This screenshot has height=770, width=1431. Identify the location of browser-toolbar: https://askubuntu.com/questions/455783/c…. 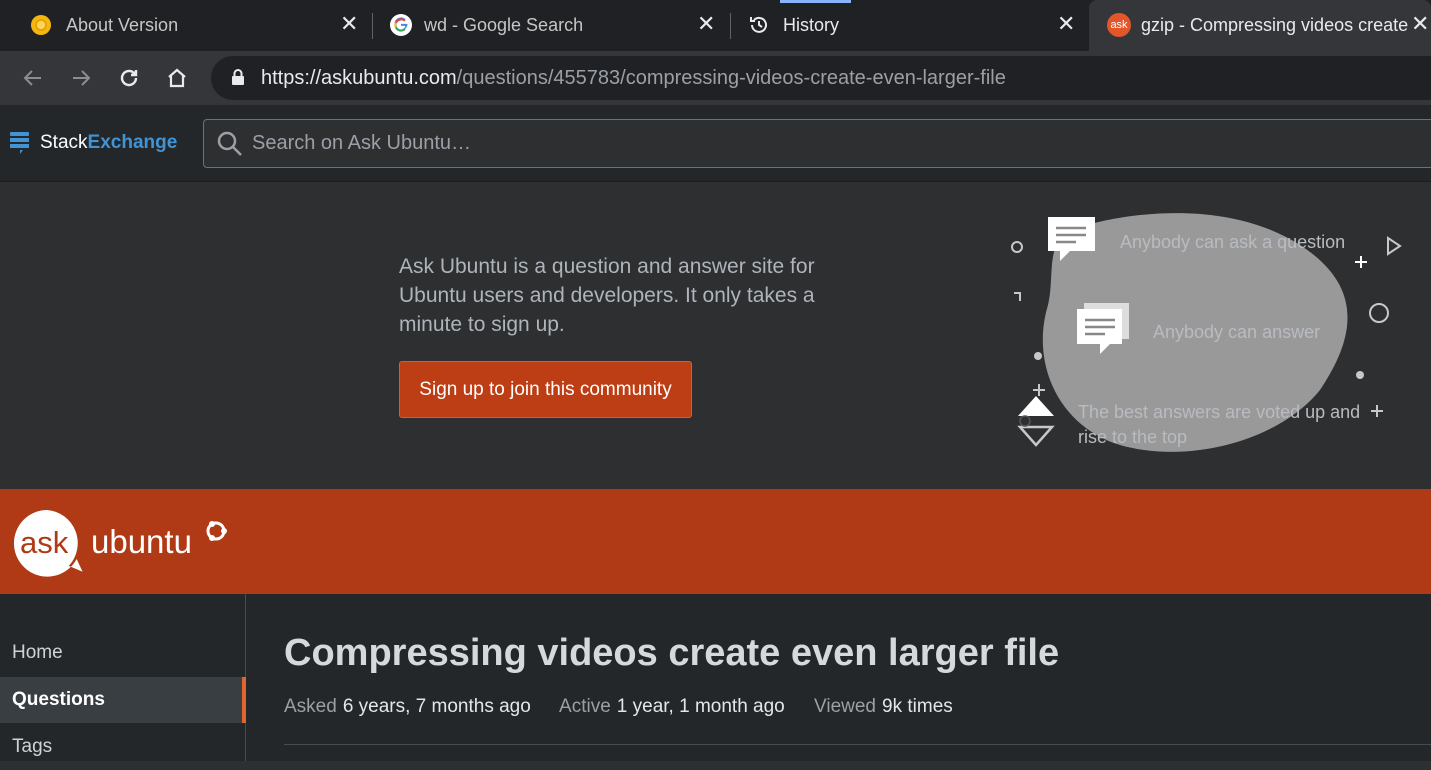
(715, 78).